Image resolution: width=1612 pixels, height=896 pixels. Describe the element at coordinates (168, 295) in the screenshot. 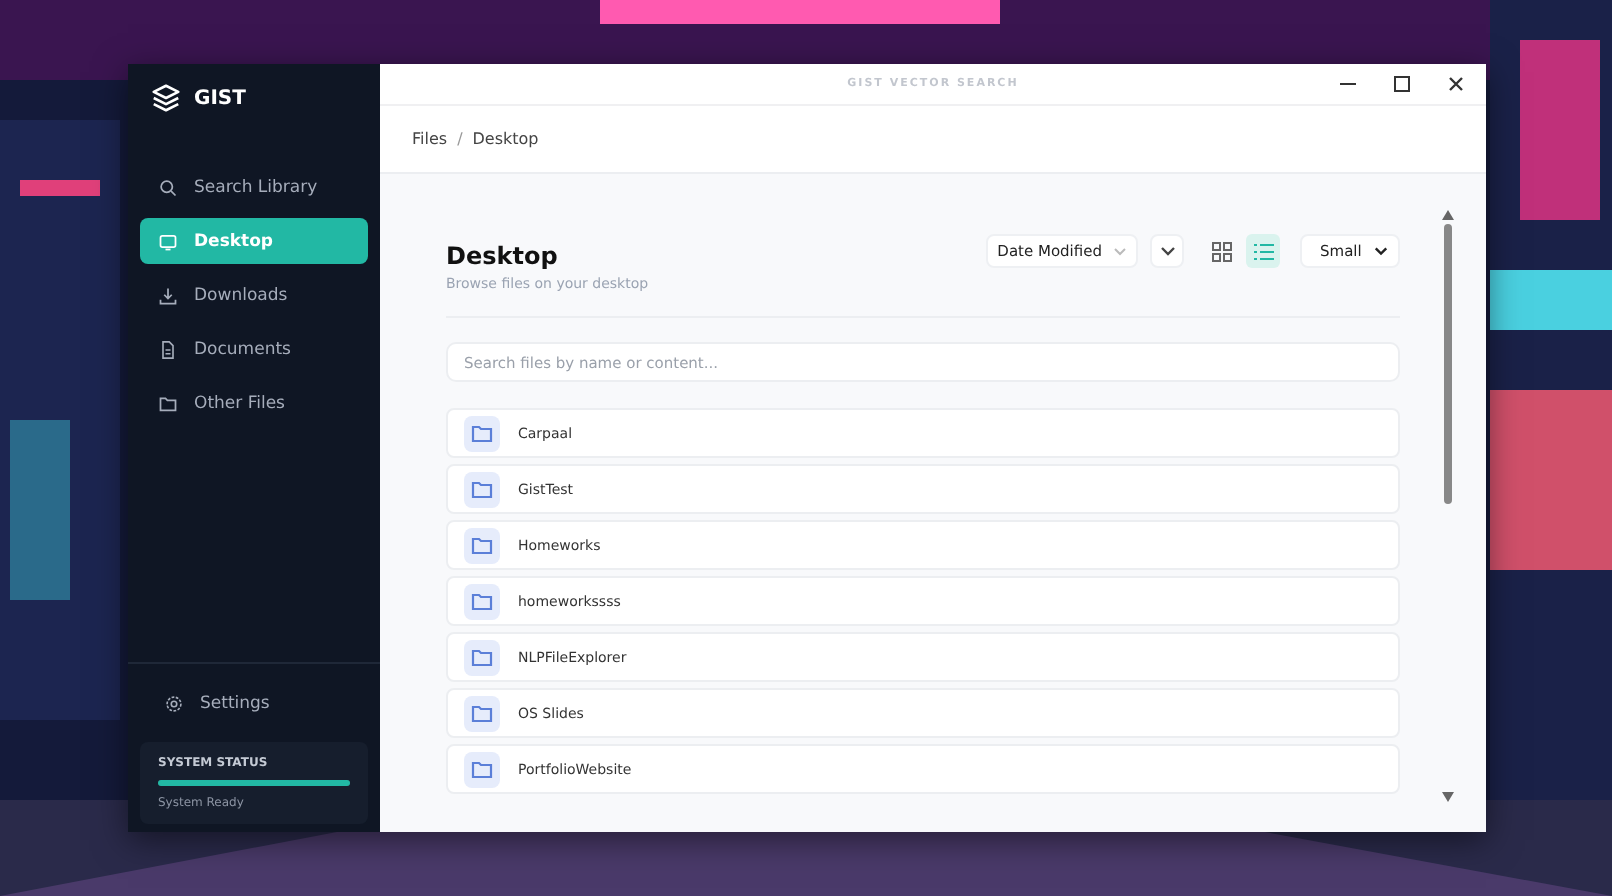

I see `download-icon` at that location.